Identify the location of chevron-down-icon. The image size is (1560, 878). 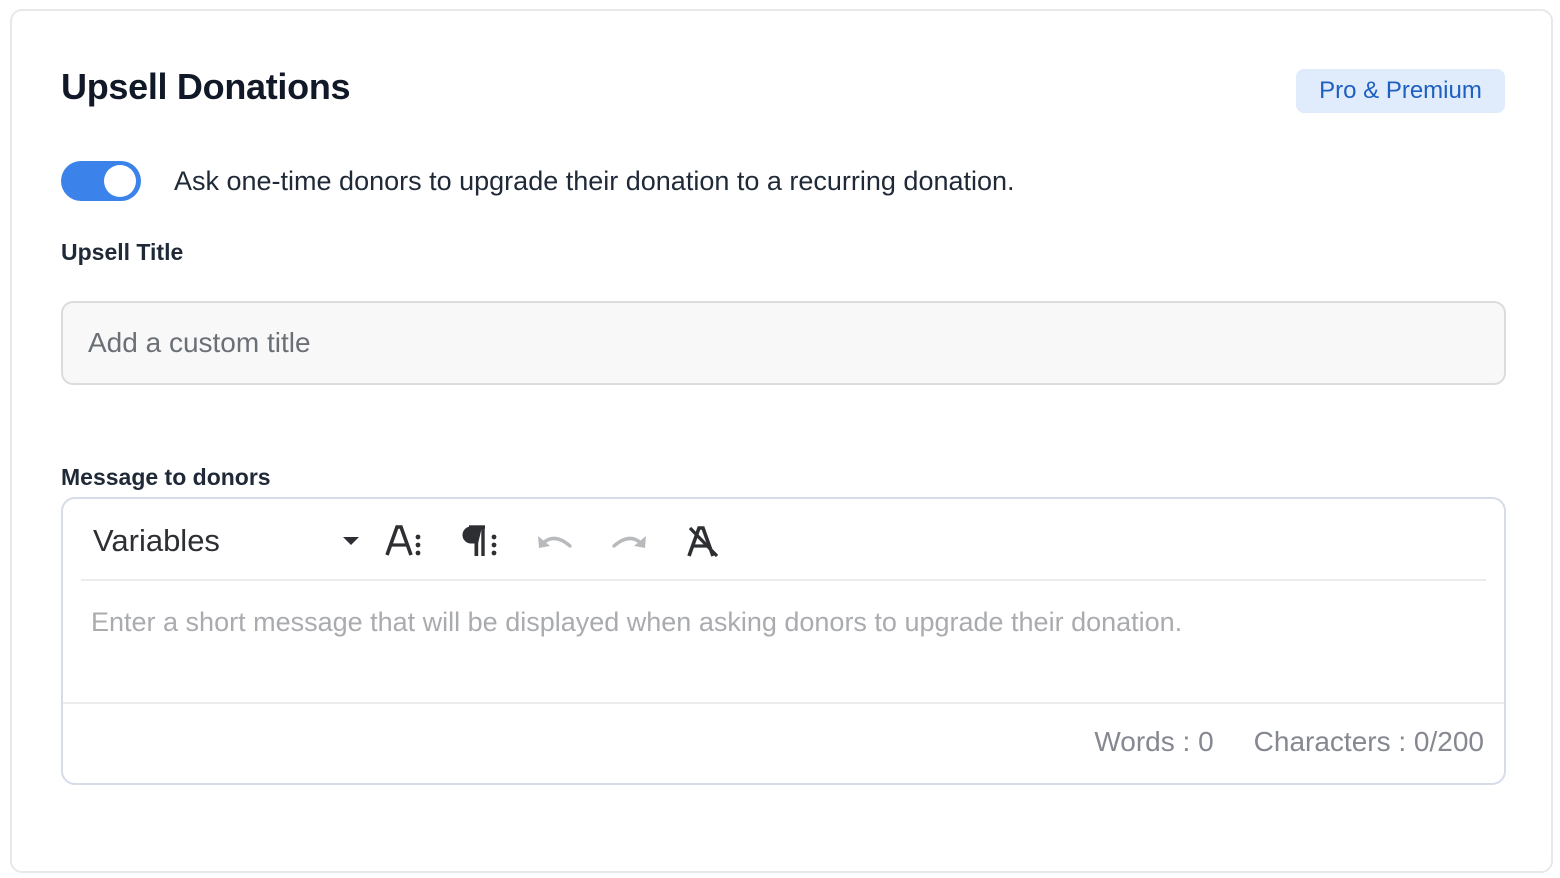
(351, 541).